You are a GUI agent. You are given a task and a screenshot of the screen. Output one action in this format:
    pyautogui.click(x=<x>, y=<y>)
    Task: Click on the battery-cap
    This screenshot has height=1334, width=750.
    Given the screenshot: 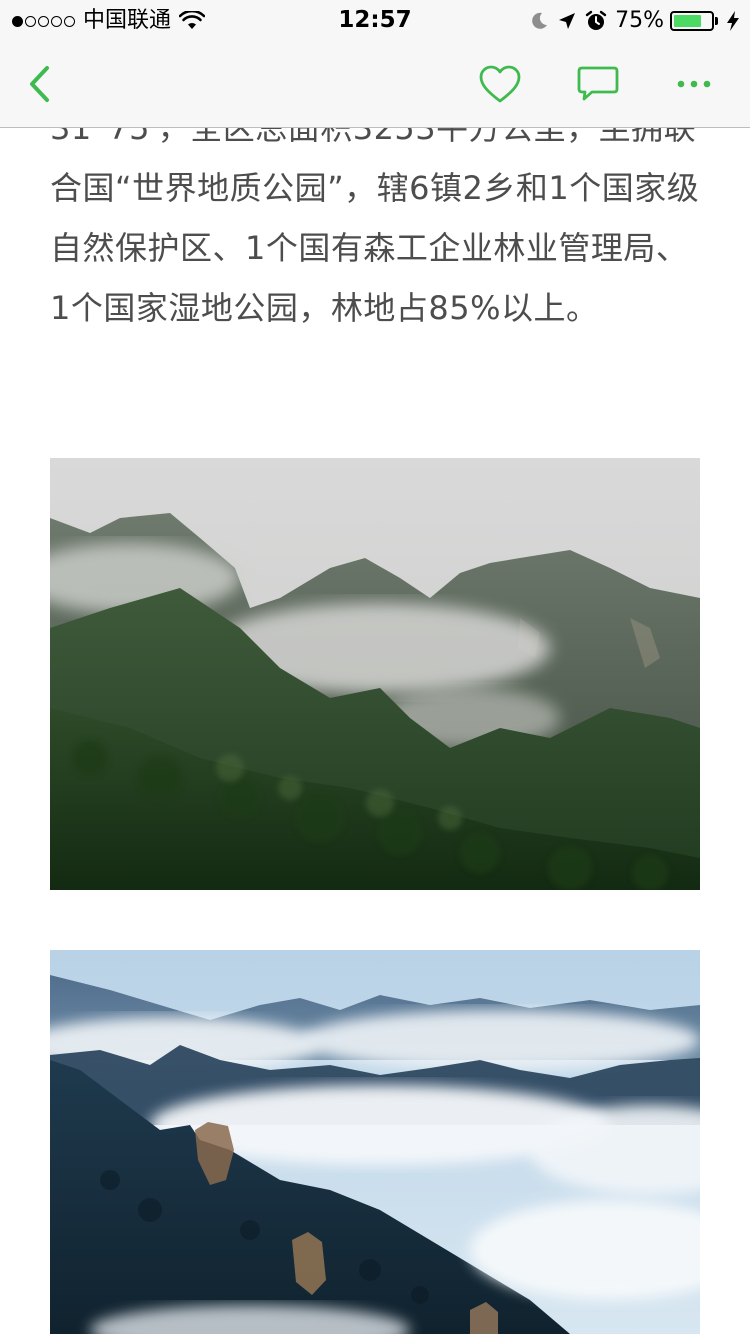 What is the action you would take?
    pyautogui.click(x=716, y=21)
    